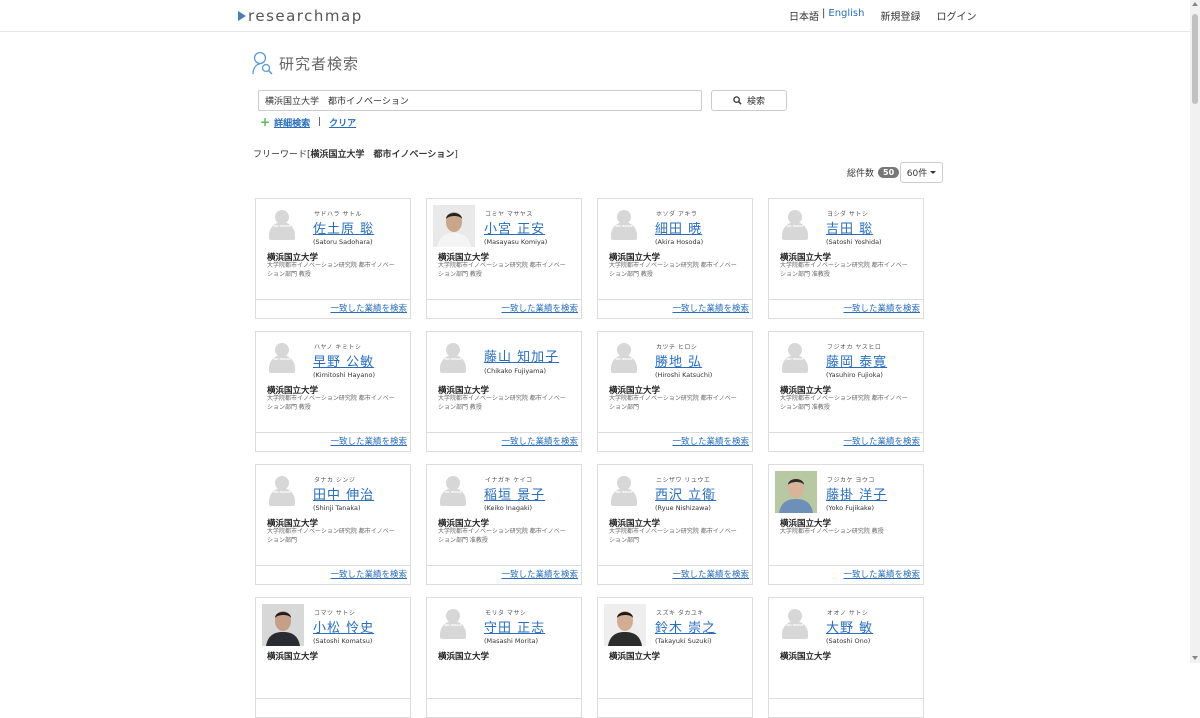 The height and width of the screenshot is (718, 1200). Describe the element at coordinates (342, 122) in the screenshot. I see `clear-link: クリア` at that location.